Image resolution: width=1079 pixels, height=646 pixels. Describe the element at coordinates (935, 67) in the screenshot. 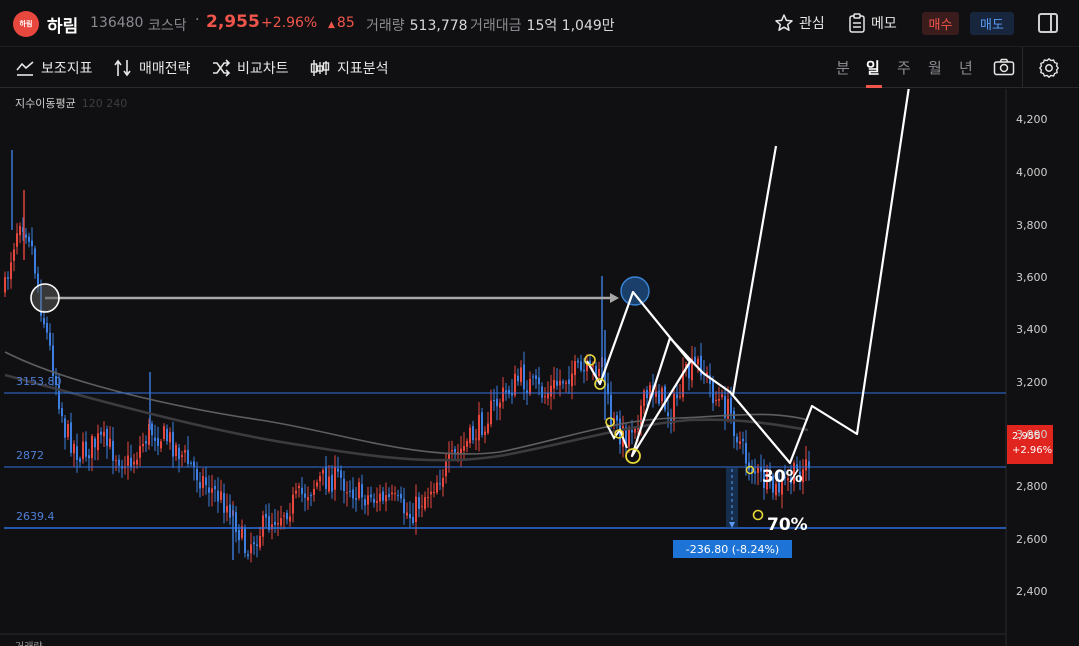

I see `period-month: 월` at that location.